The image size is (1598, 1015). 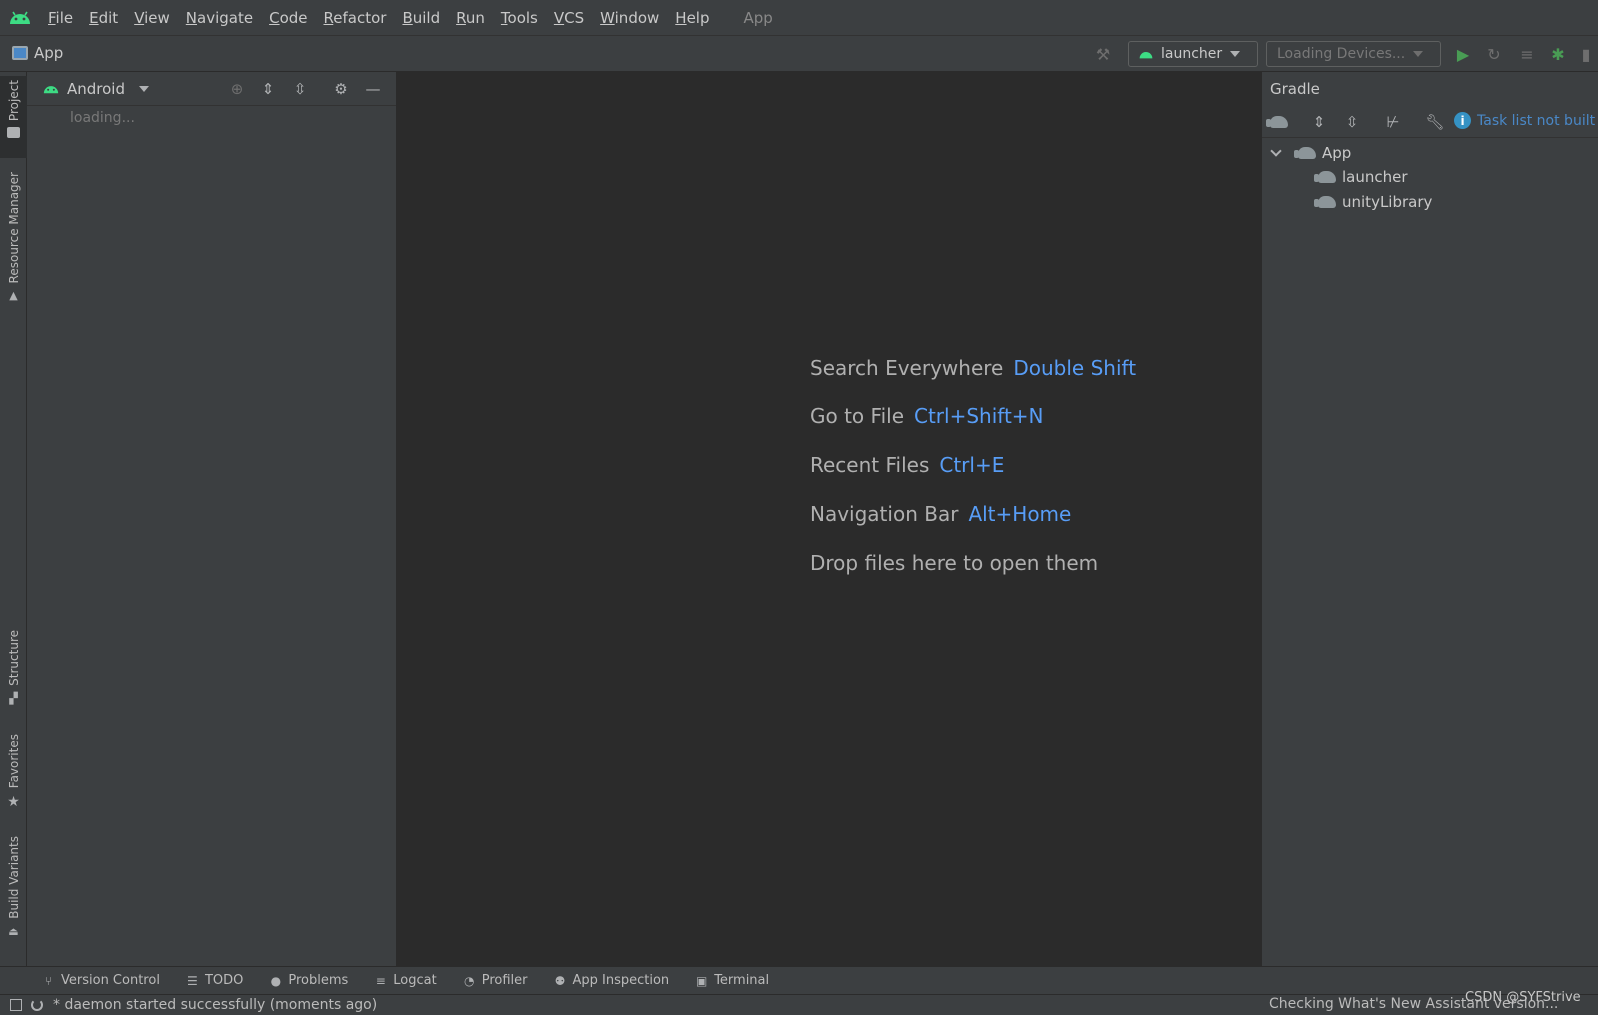 I want to click on gradle-toolbar: ⇕ ⇳ ⊬ 🔧︎ i Task list not built, so click(x=1430, y=122).